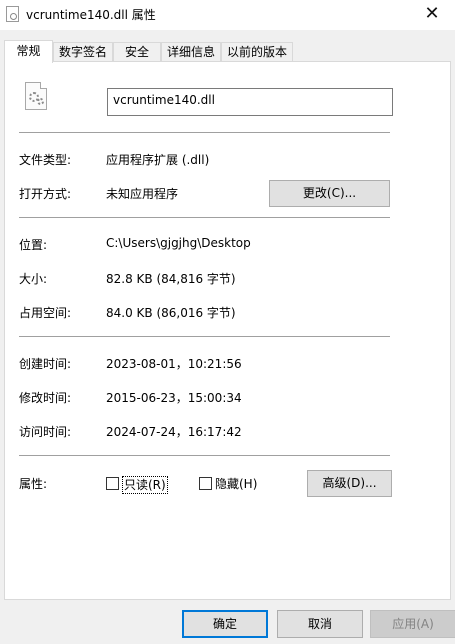  I want to click on disk-size-value: 84.0 KB (86,016 字节), so click(171, 313).